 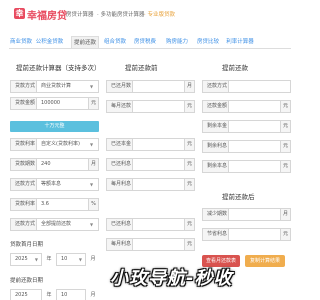 I want to click on result-monthly-interest-2: 每月利息 元, so click(x=150, y=244).